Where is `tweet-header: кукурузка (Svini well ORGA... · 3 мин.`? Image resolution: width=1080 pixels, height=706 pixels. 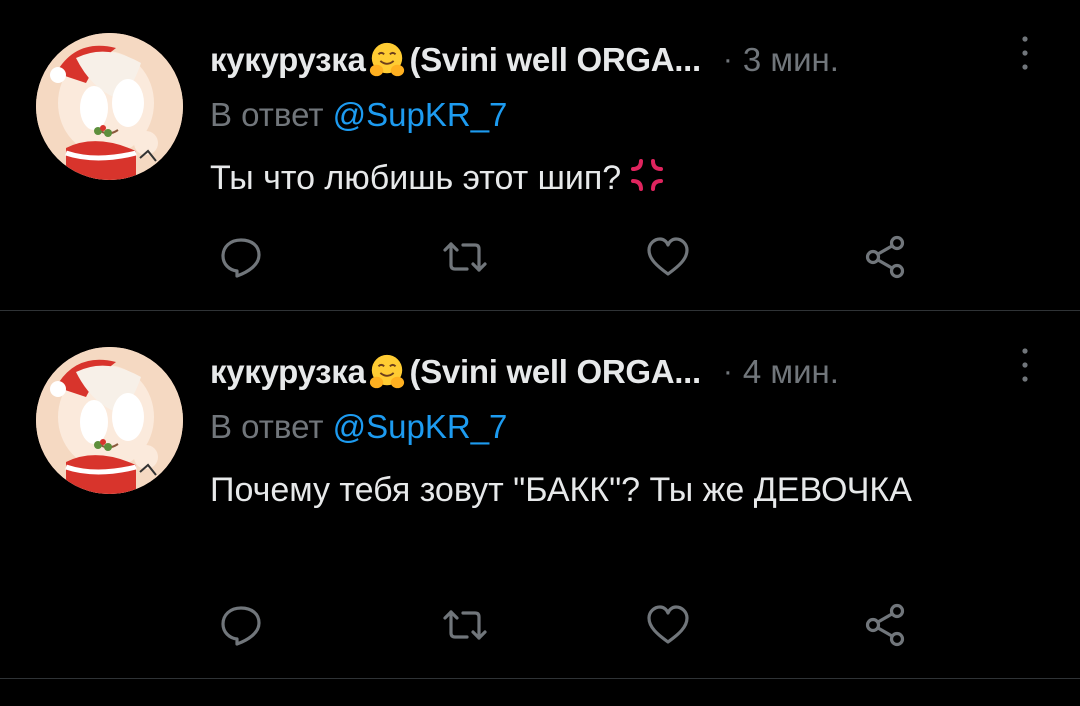
tweet-header: кукурузка (Svini well ORGA... · 3 мин. is located at coordinates (625, 60).